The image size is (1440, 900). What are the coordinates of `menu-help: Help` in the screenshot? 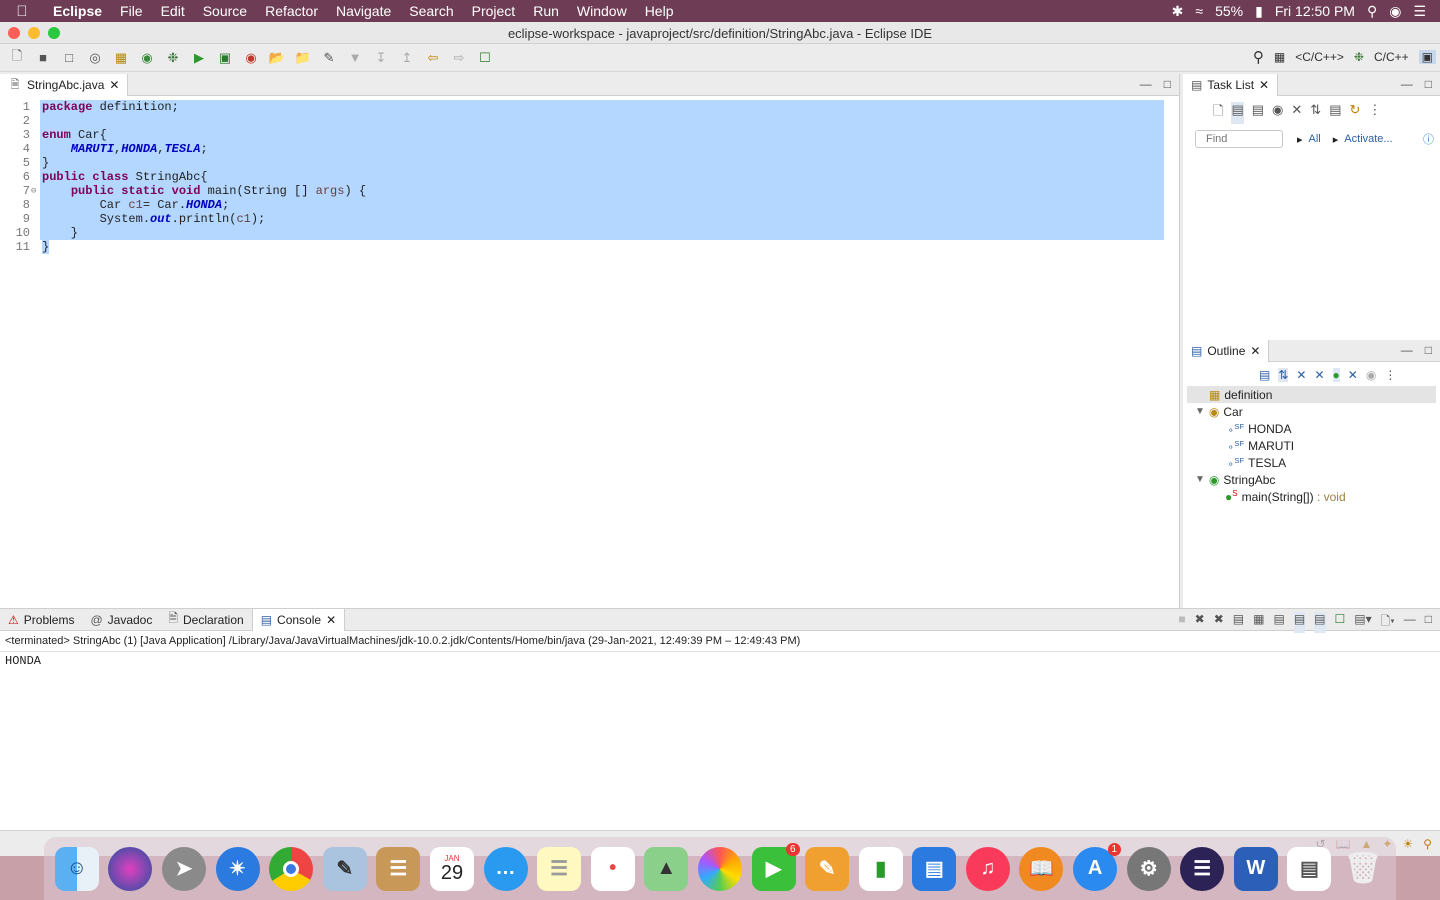 It's located at (659, 11).